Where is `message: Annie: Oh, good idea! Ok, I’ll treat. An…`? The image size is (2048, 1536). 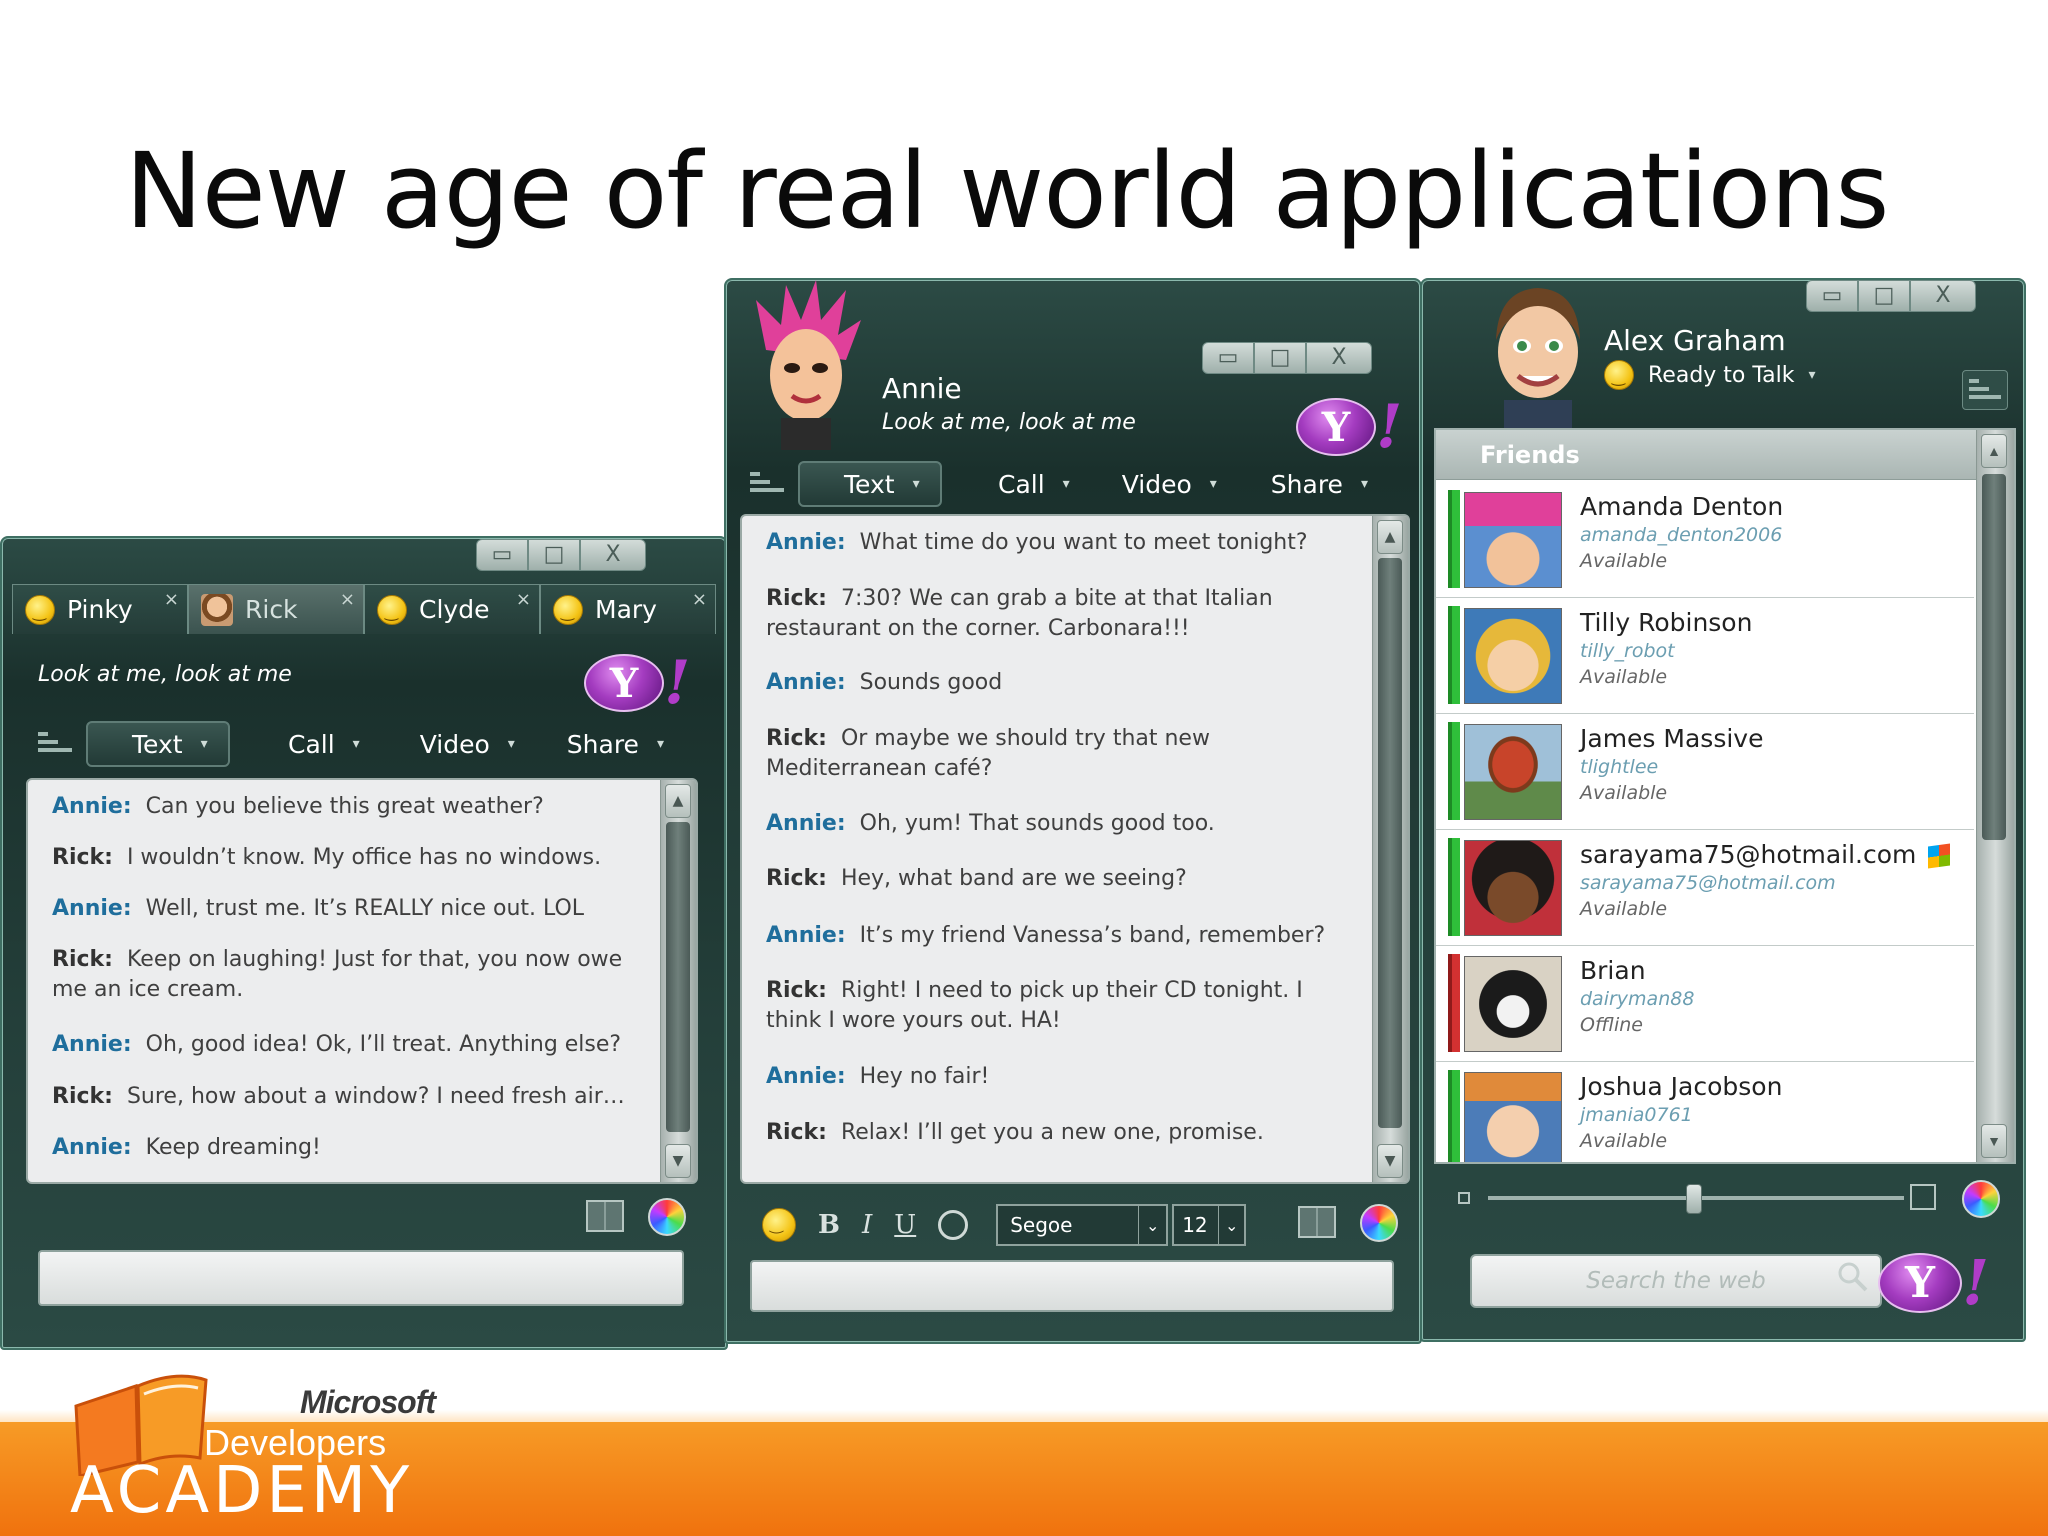 message: Annie: Oh, good idea! Ok, I’ll treat. An… is located at coordinates (360, 1045).